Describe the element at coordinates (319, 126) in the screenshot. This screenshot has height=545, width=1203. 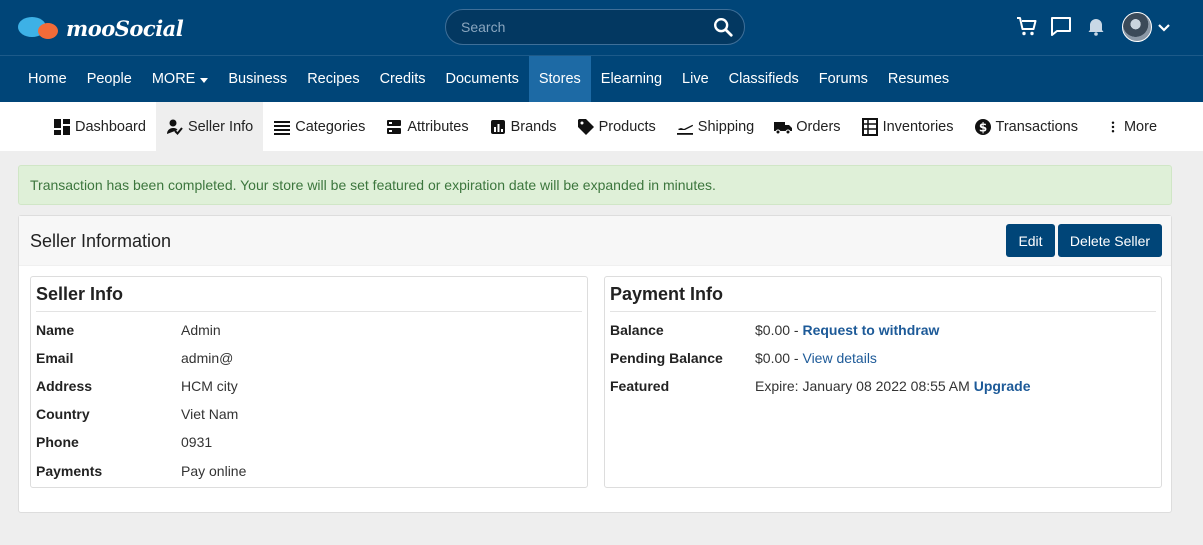
I see `subnav-categories: Categories` at that location.